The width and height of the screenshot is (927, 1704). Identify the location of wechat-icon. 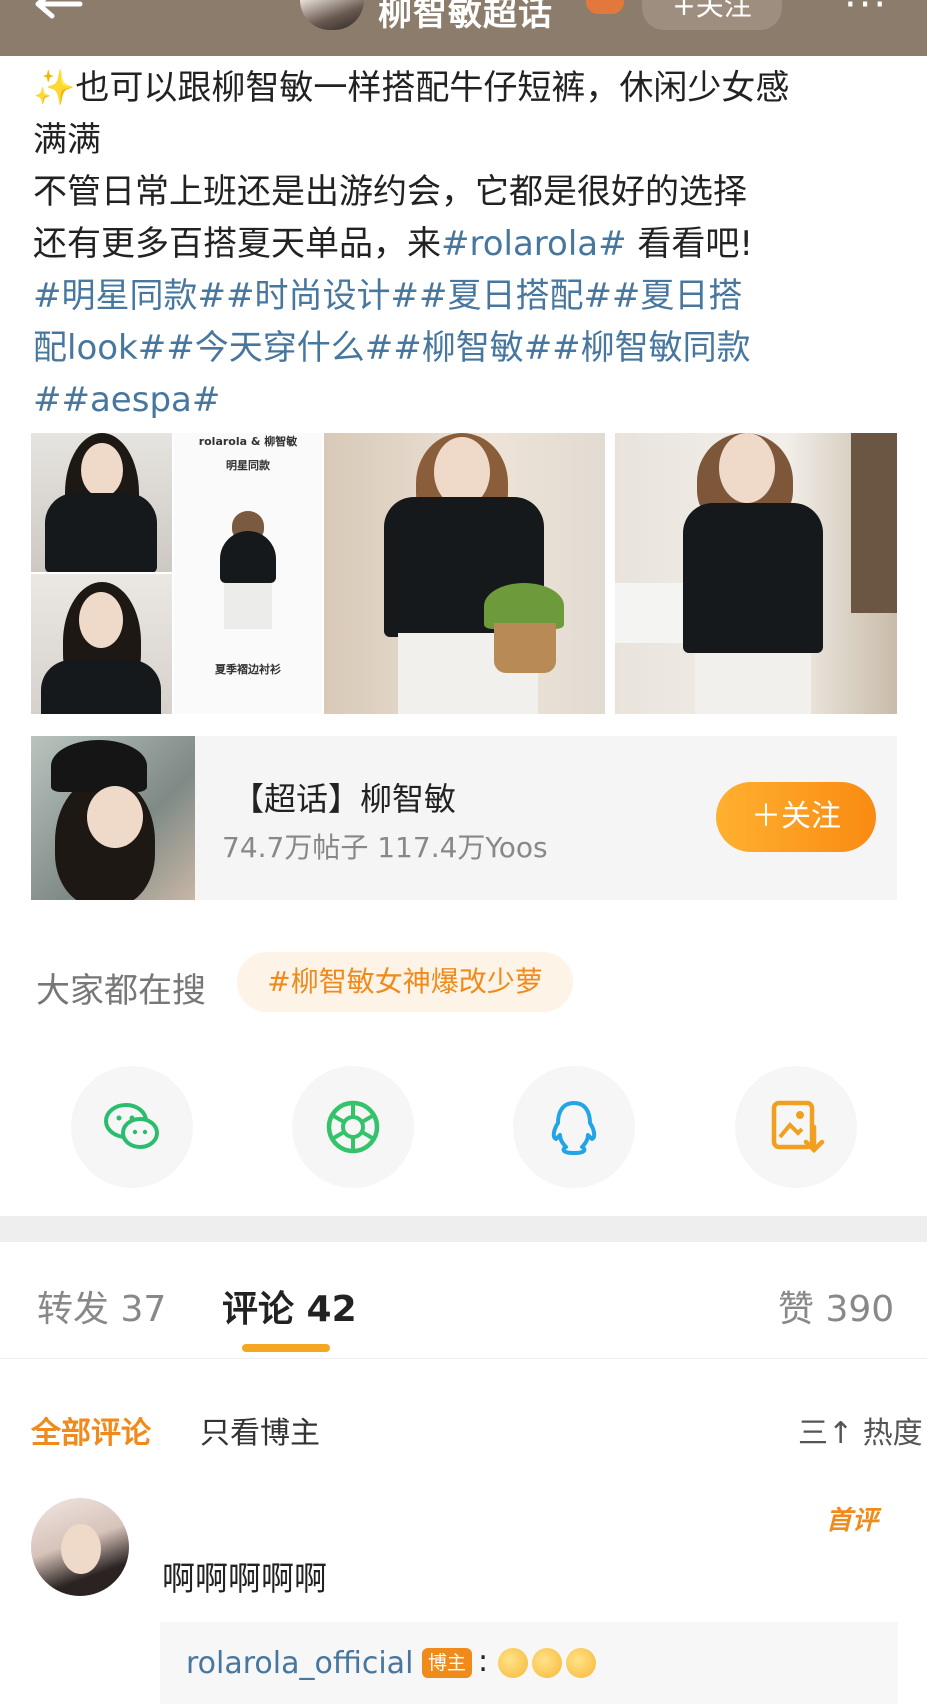
(131, 1126).